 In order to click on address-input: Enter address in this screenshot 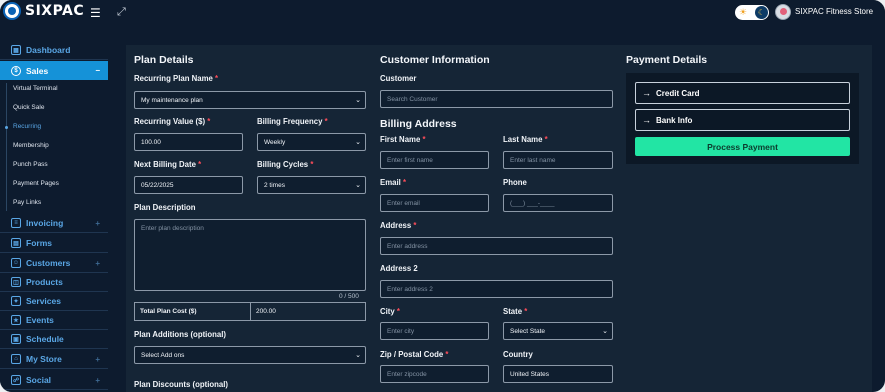, I will do `click(496, 246)`.